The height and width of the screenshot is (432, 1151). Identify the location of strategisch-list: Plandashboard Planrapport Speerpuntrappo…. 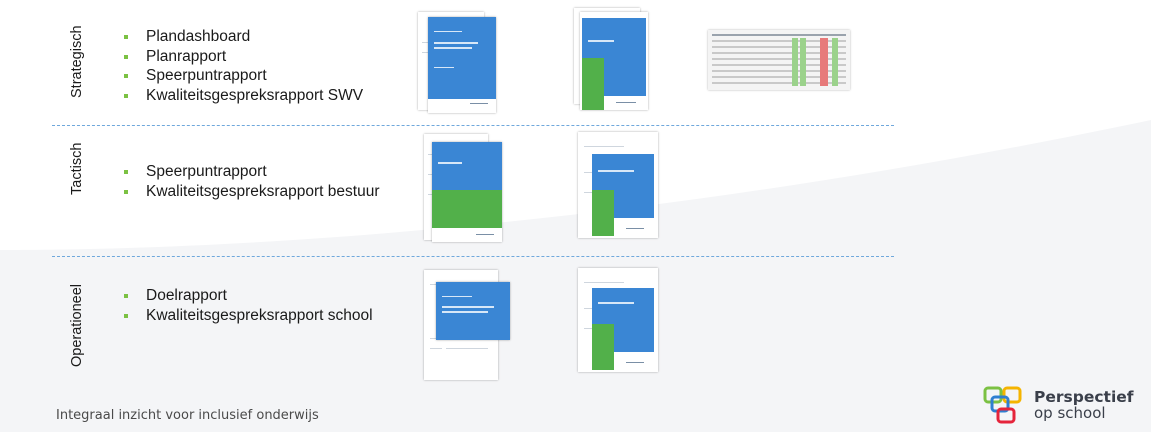
(241, 66).